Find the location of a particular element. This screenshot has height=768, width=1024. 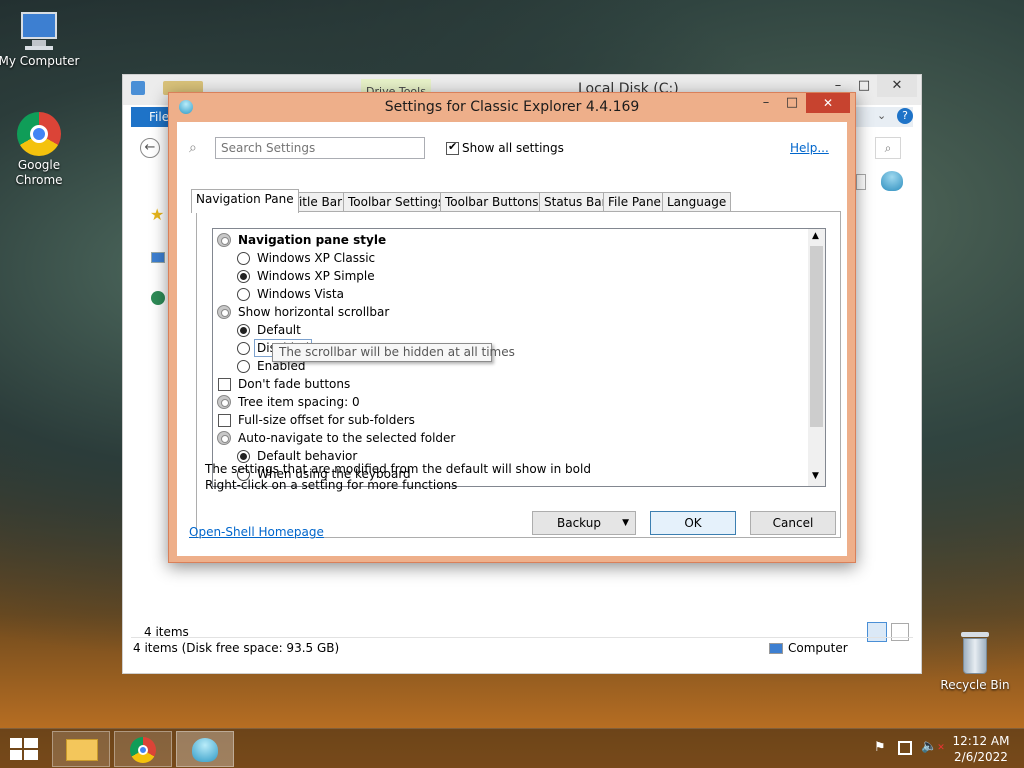

status-computer-icon is located at coordinates (776, 648).